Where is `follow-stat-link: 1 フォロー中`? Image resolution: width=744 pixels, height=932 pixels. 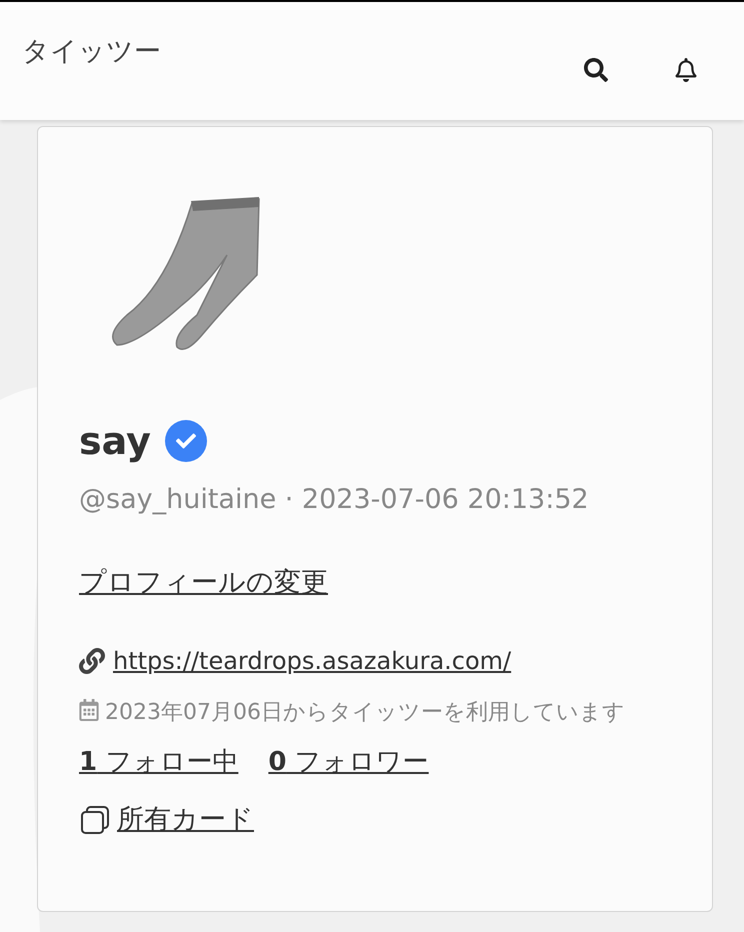
follow-stat-link: 1 フォロー中 is located at coordinates (158, 762).